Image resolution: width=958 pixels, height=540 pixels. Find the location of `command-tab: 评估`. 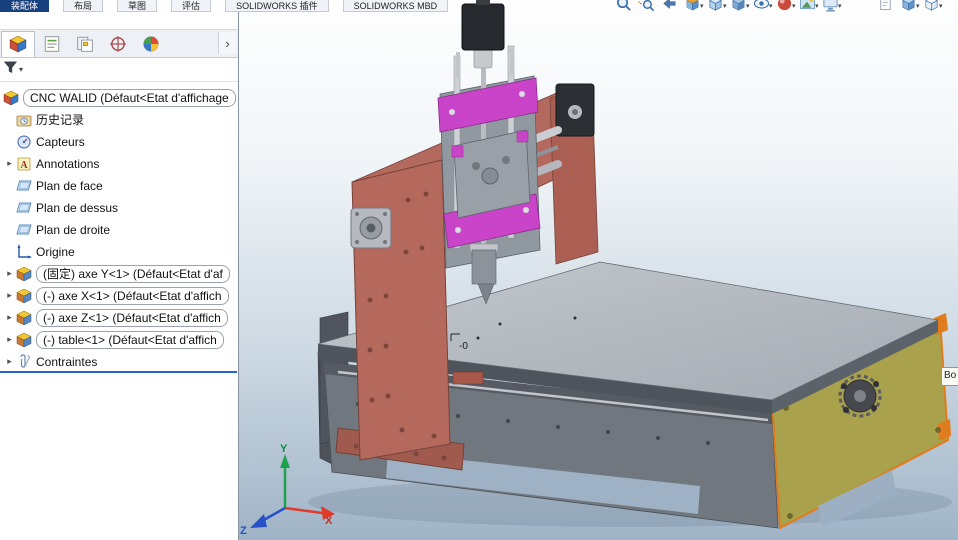

command-tab: 评估 is located at coordinates (191, 6).